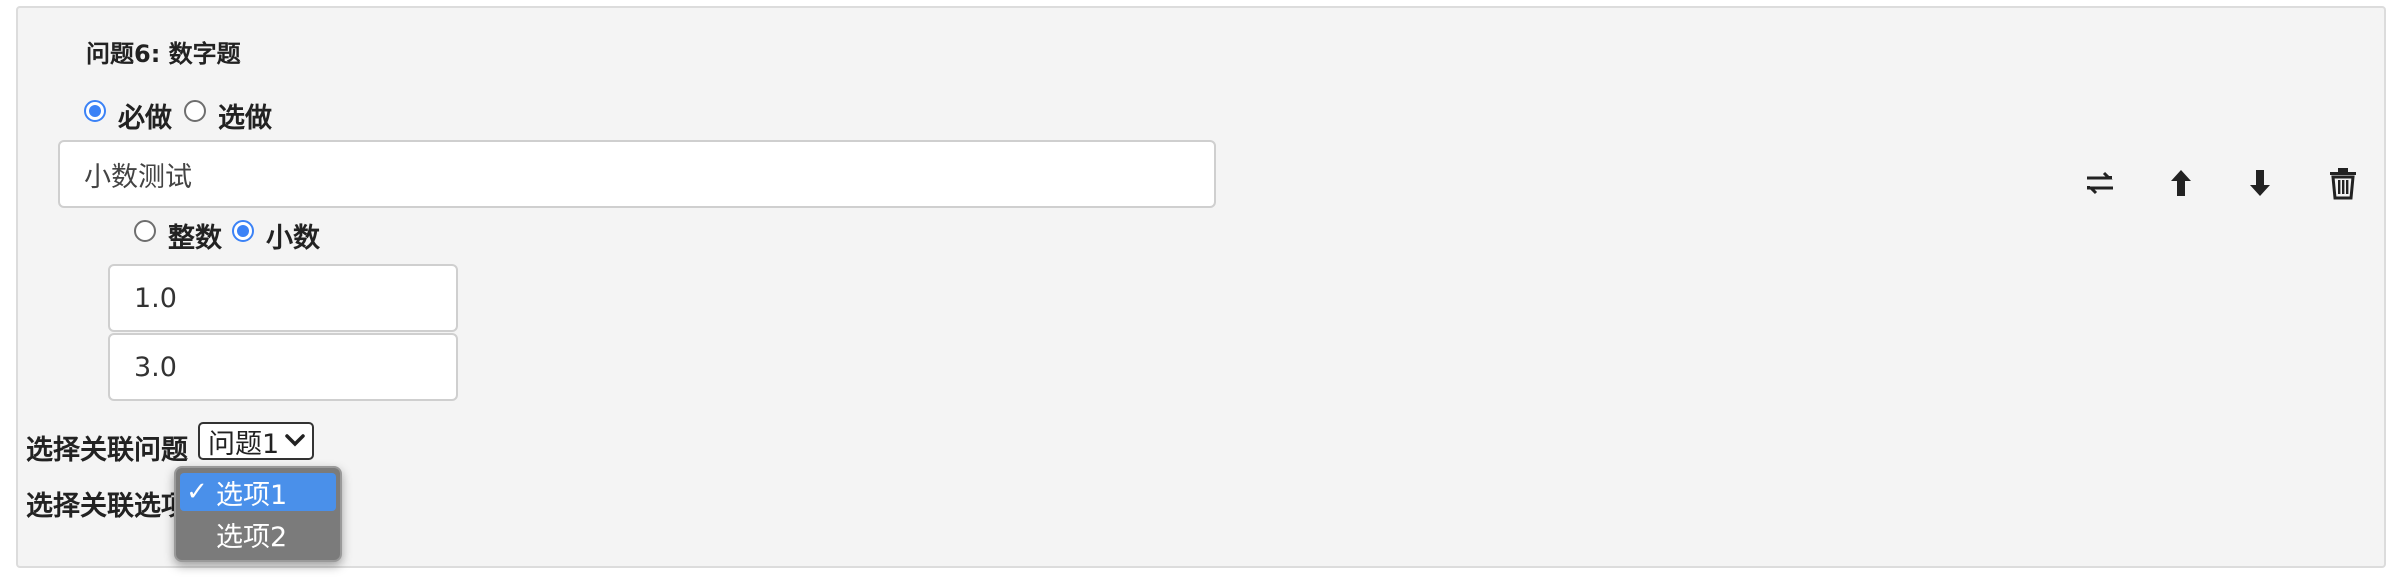 The width and height of the screenshot is (2408, 580). Describe the element at coordinates (637, 174) in the screenshot. I see `question-text-input: 小数测试` at that location.